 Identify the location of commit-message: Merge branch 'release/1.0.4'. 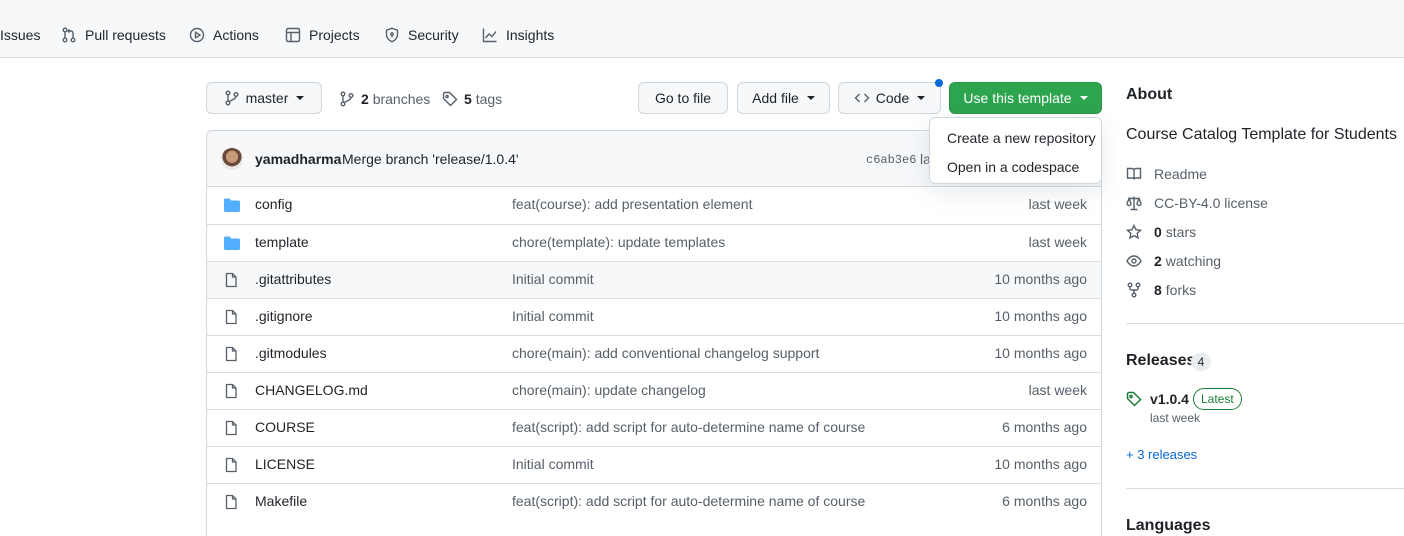
(430, 159).